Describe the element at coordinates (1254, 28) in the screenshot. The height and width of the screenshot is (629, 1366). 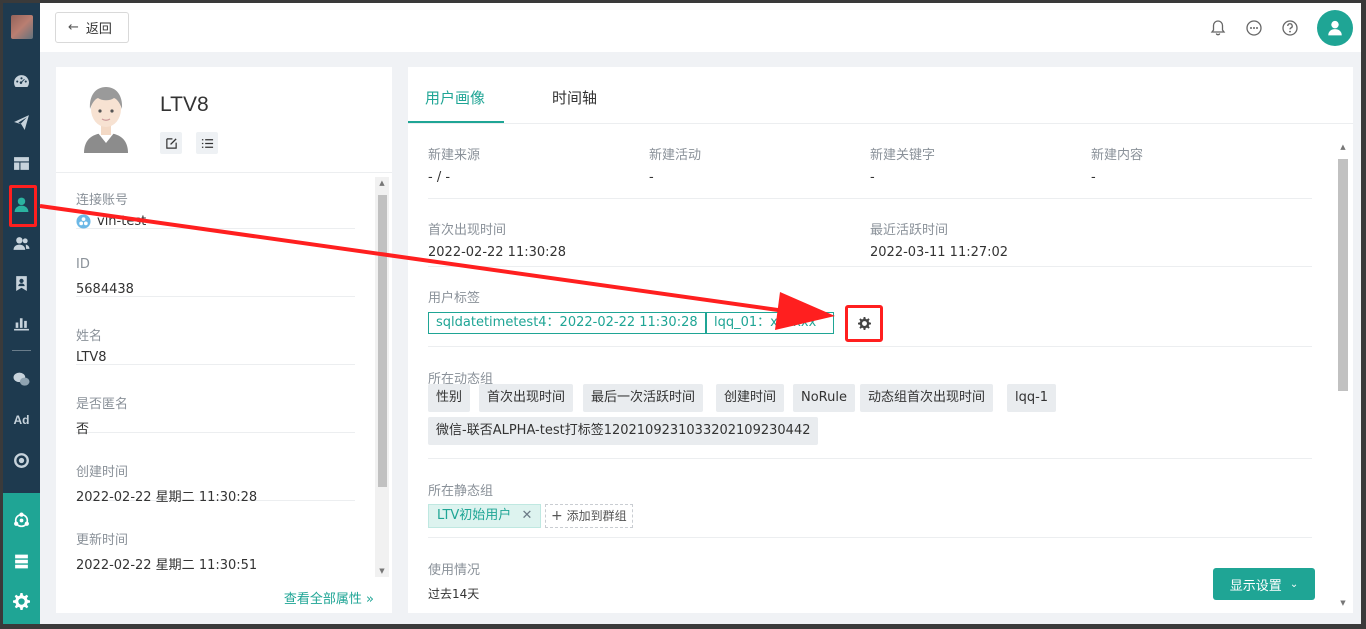
I see `chat-icon` at that location.